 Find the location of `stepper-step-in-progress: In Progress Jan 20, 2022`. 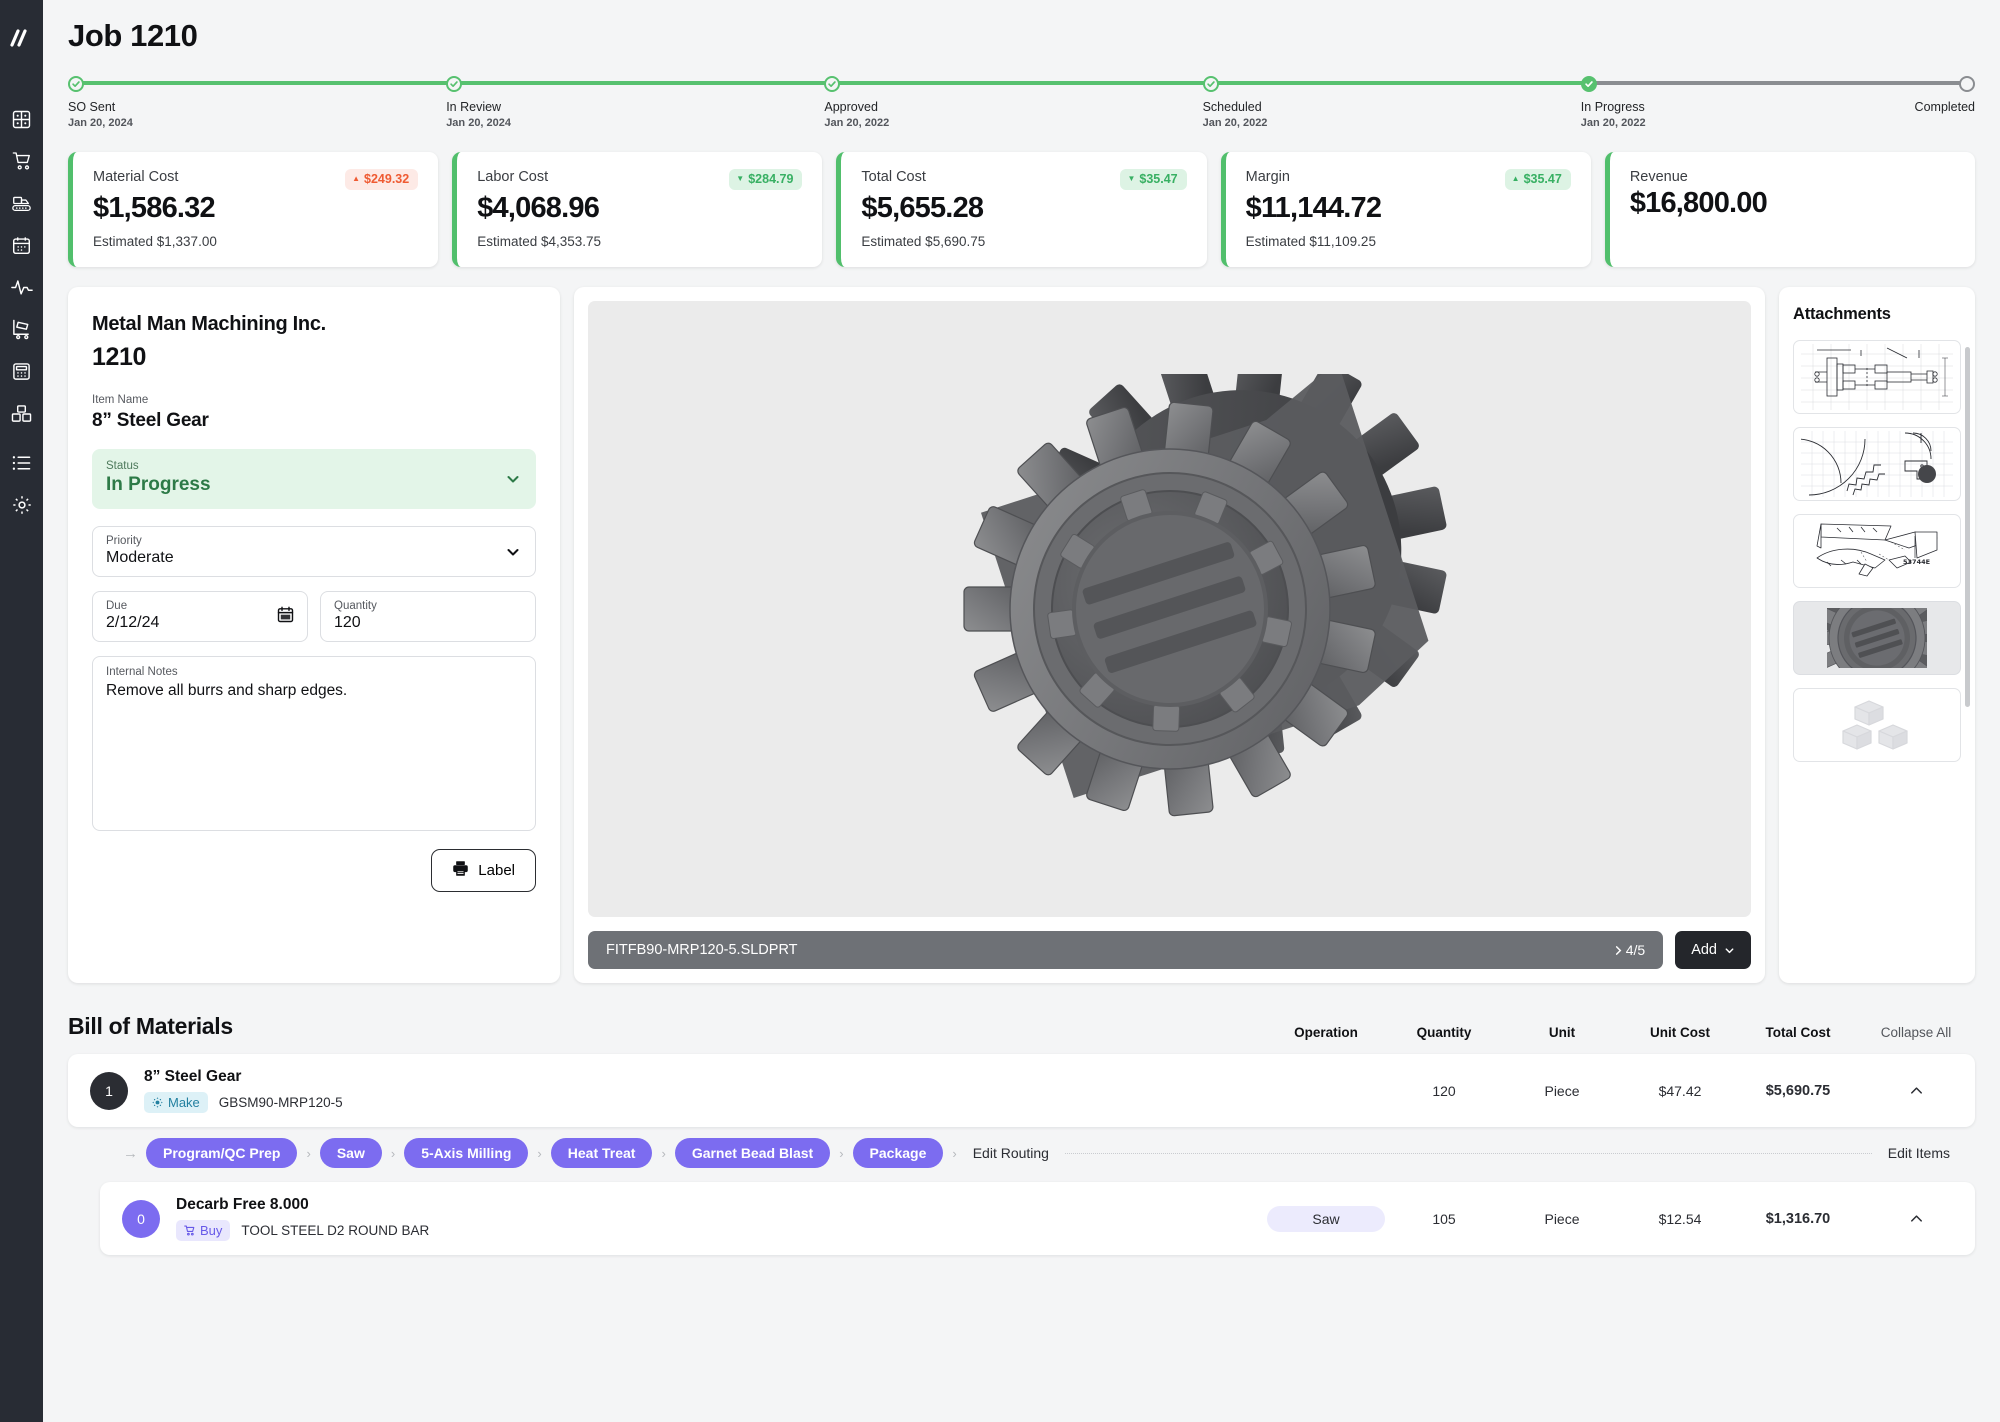

stepper-step-in-progress: In Progress Jan 20, 2022 is located at coordinates (1613, 102).